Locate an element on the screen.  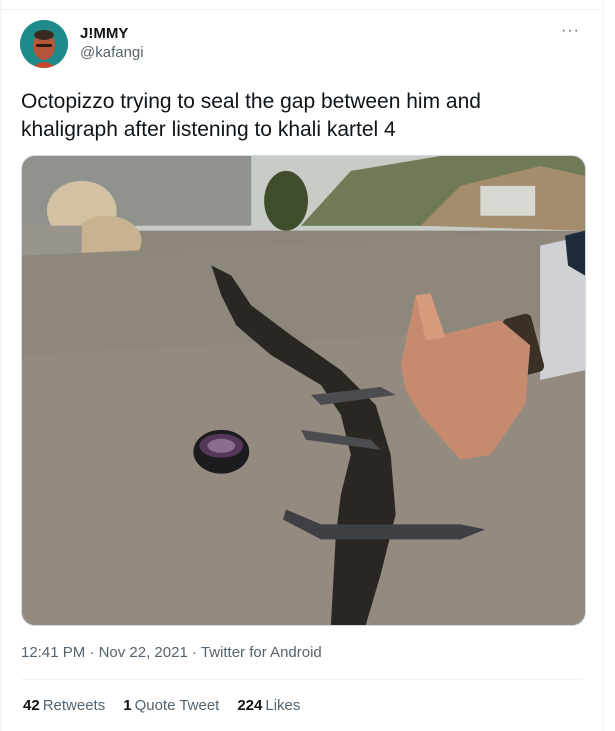
likes-stat: 224 Likes is located at coordinates (268, 706).